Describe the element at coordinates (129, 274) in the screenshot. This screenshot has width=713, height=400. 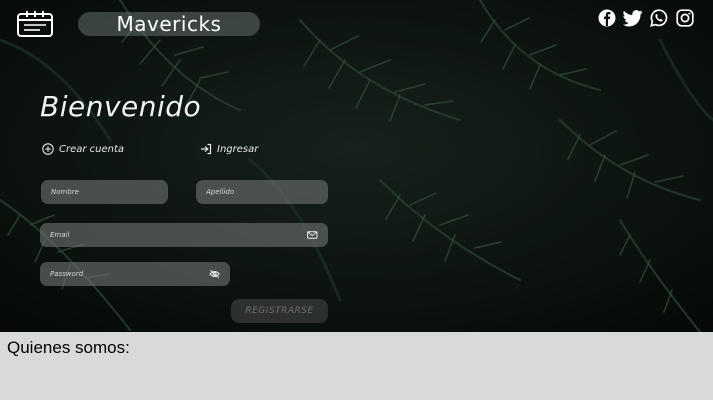
I see `password-input` at that location.